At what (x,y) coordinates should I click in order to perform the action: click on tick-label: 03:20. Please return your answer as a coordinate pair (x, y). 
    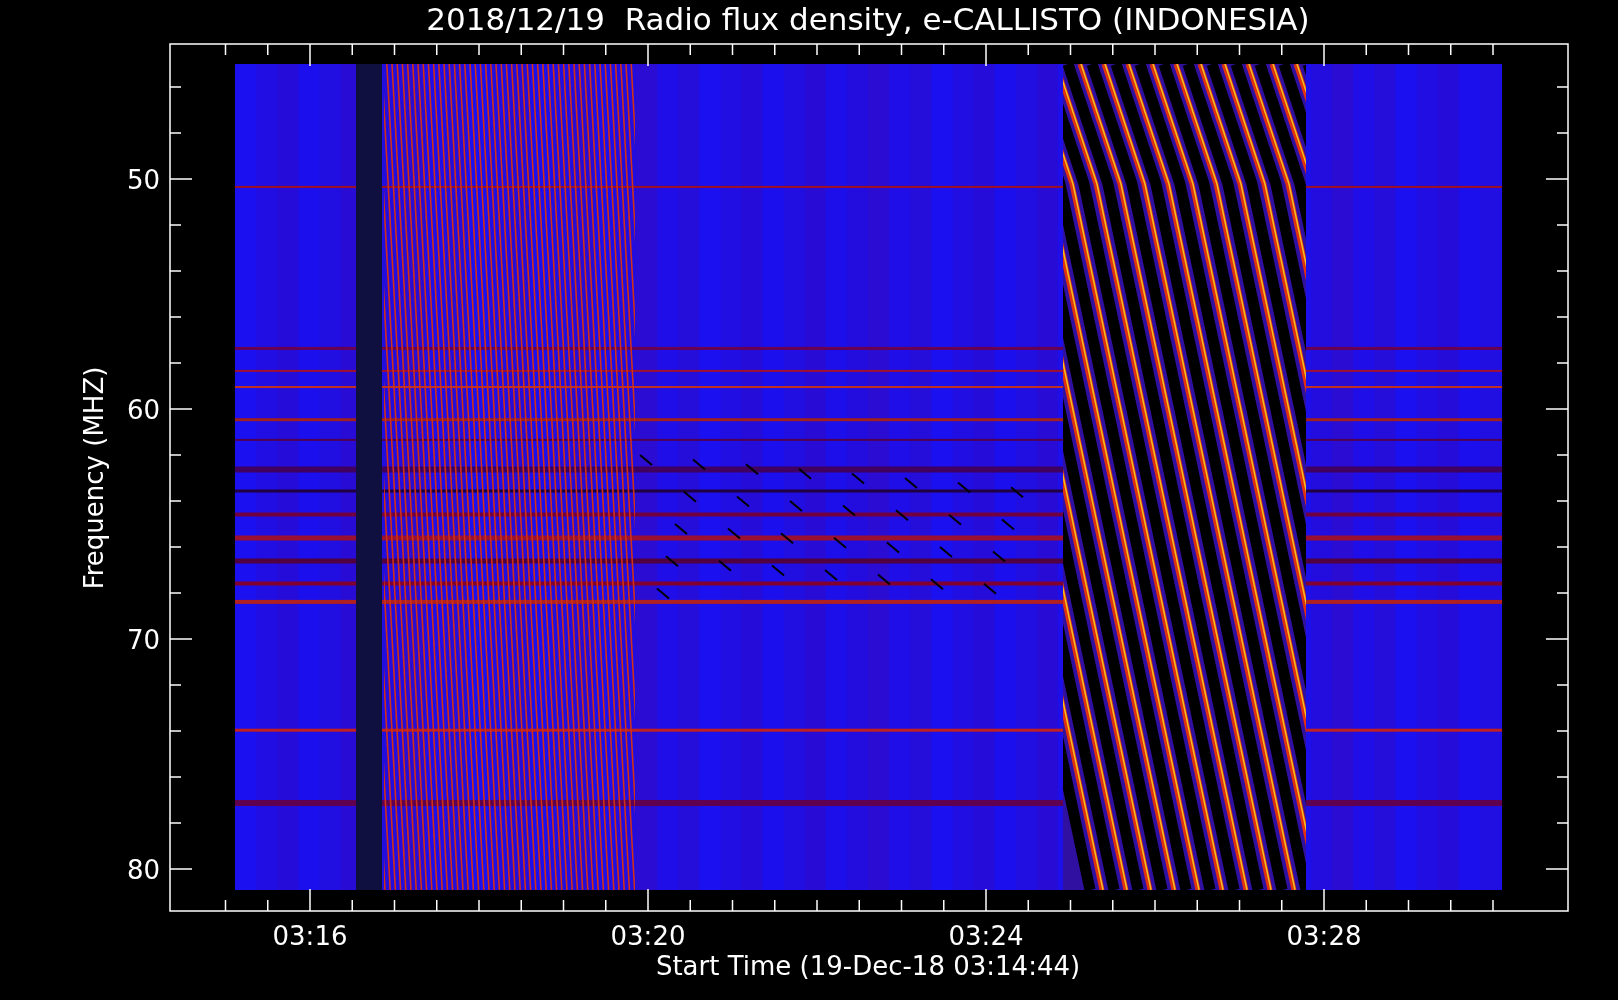
    Looking at the image, I should click on (648, 936).